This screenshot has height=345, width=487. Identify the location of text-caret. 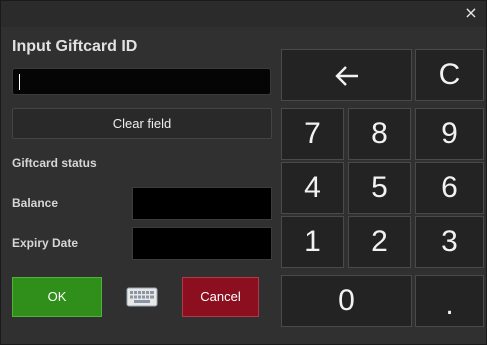
(19, 82).